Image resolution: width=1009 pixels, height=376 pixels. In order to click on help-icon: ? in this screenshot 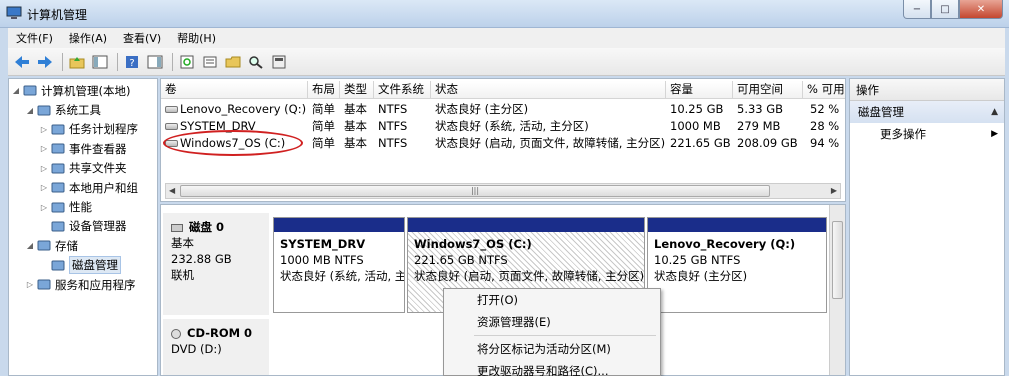, I will do `click(132, 62)`.